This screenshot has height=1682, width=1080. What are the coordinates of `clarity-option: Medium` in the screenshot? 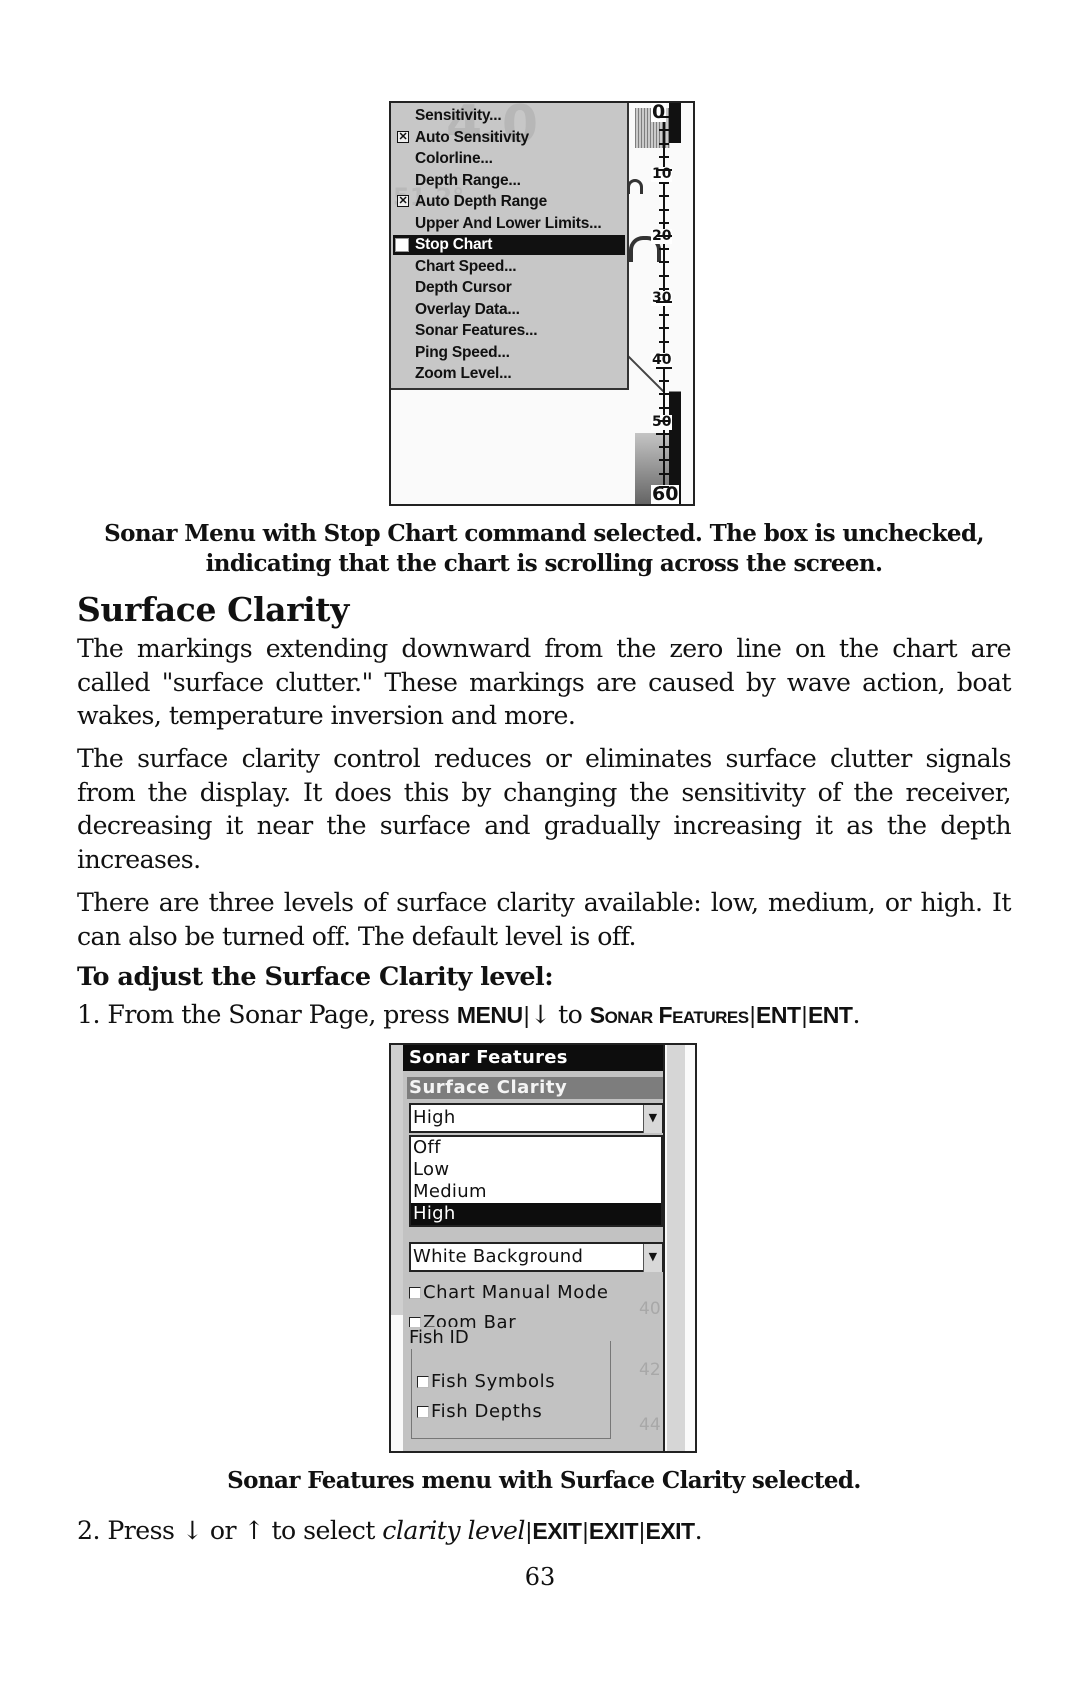 It's located at (536, 1192).